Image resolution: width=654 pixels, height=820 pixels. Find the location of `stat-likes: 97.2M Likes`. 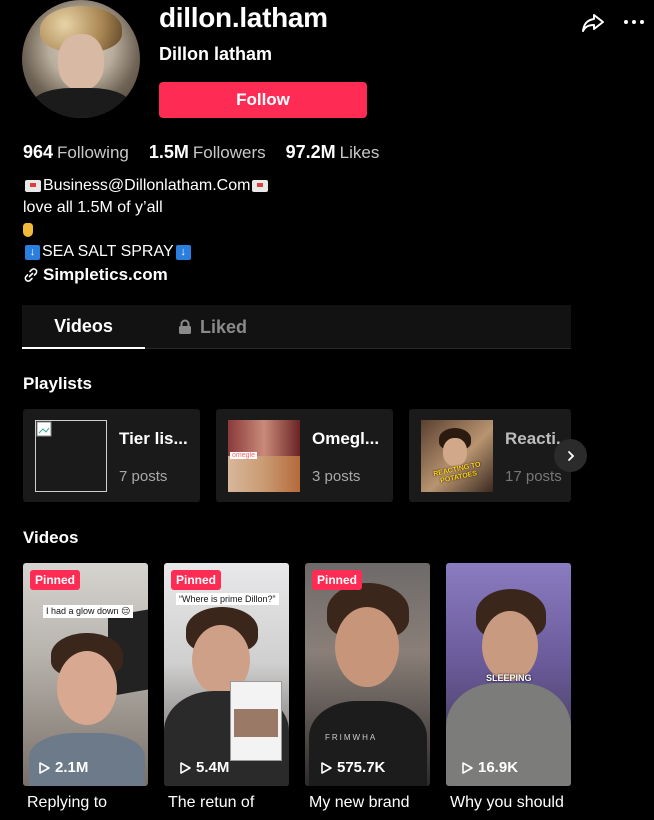

stat-likes: 97.2M Likes is located at coordinates (332, 152).